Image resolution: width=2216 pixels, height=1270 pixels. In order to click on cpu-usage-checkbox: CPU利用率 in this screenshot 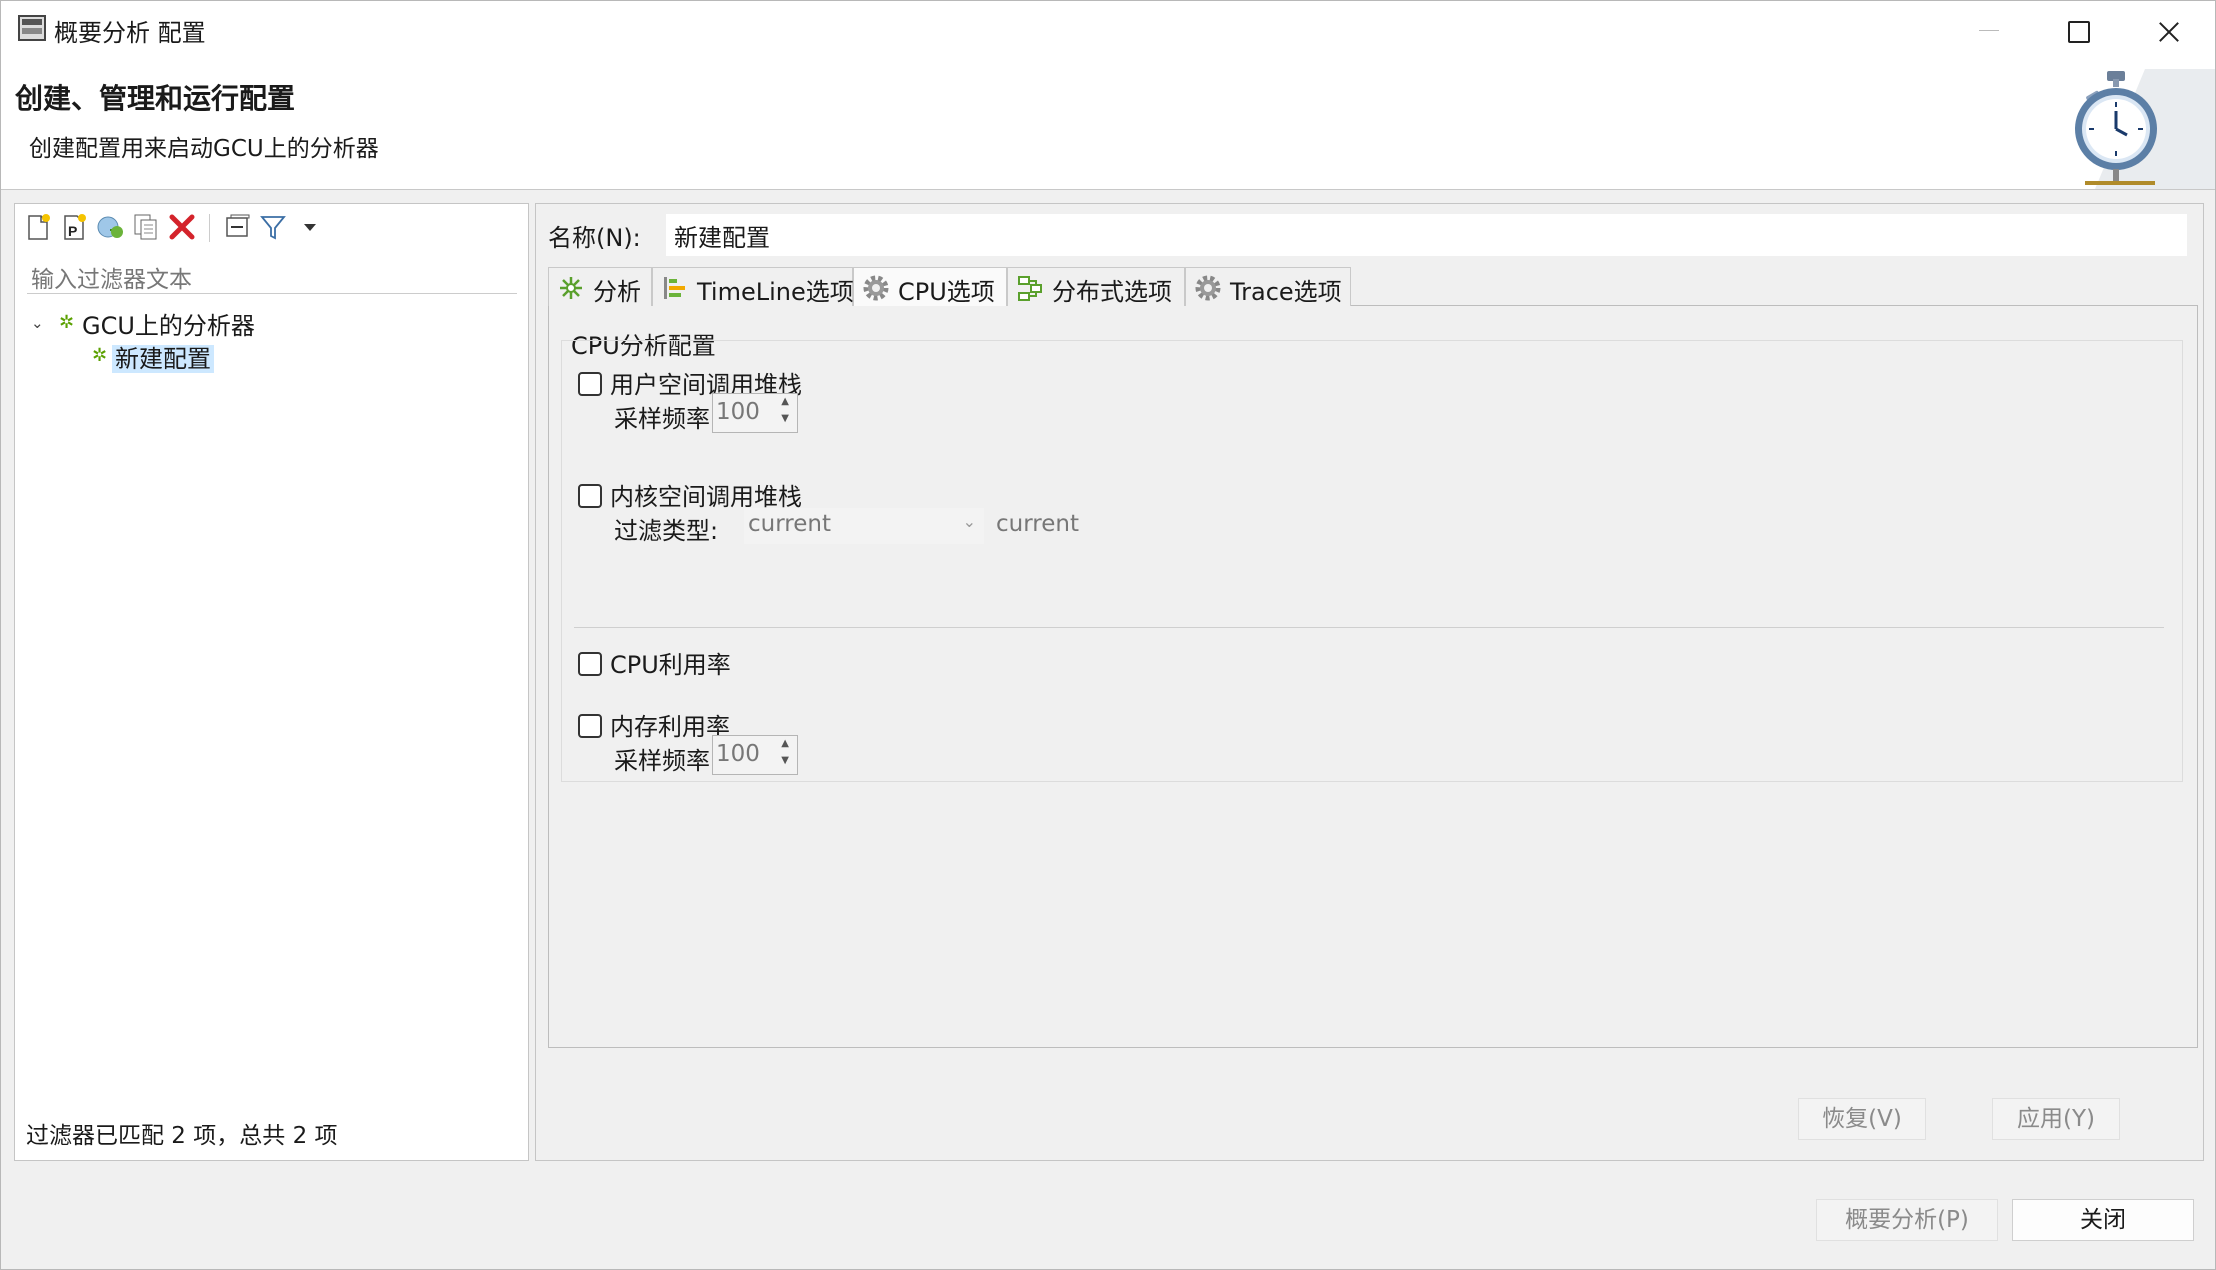, I will do `click(654, 662)`.